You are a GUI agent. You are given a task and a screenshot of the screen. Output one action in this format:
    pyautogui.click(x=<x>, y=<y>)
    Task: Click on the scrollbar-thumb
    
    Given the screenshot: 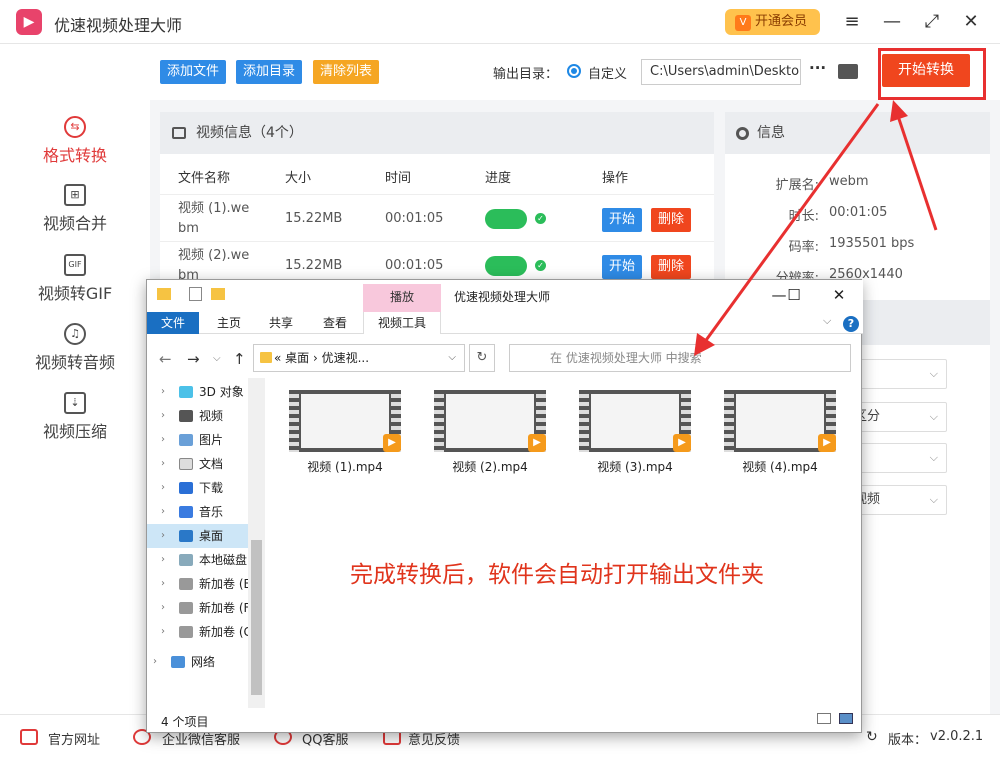 What is the action you would take?
    pyautogui.click(x=256, y=617)
    